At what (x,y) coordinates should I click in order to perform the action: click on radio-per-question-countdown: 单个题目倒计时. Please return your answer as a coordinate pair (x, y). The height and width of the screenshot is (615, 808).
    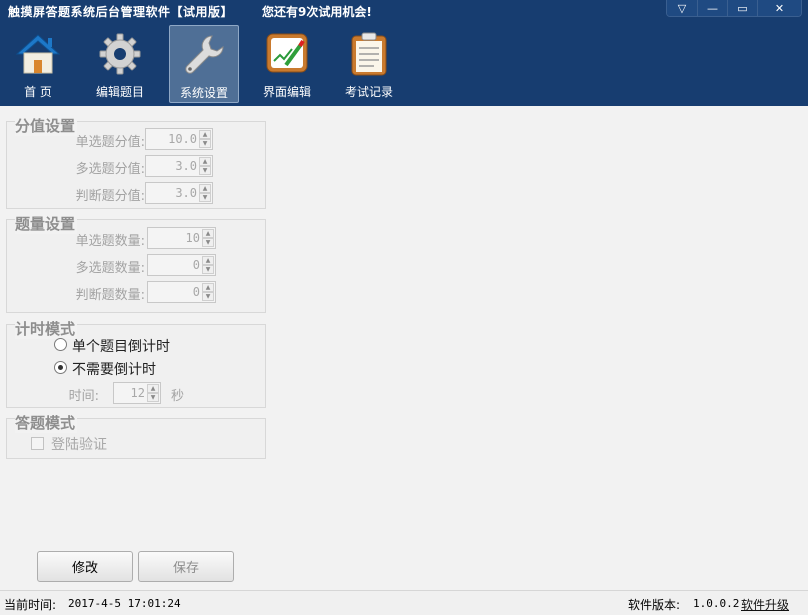
    Looking at the image, I should click on (129, 345).